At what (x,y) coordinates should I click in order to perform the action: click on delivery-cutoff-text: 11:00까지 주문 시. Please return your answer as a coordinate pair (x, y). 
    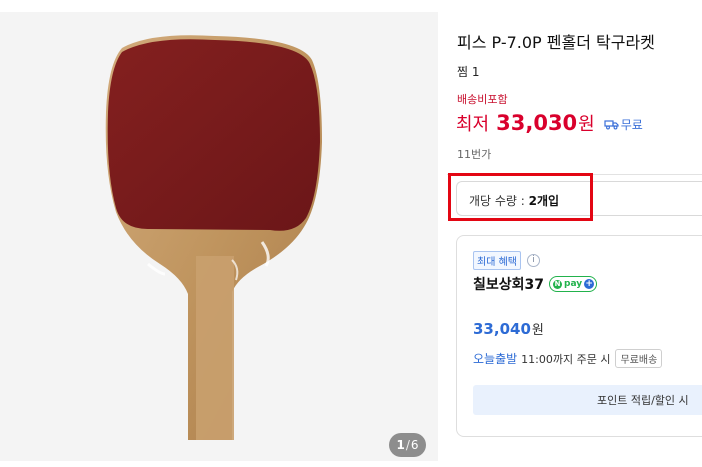
    Looking at the image, I should click on (566, 359).